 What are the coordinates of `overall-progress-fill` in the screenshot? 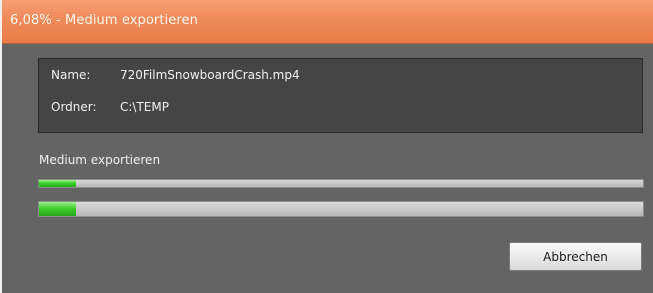 It's located at (57, 183).